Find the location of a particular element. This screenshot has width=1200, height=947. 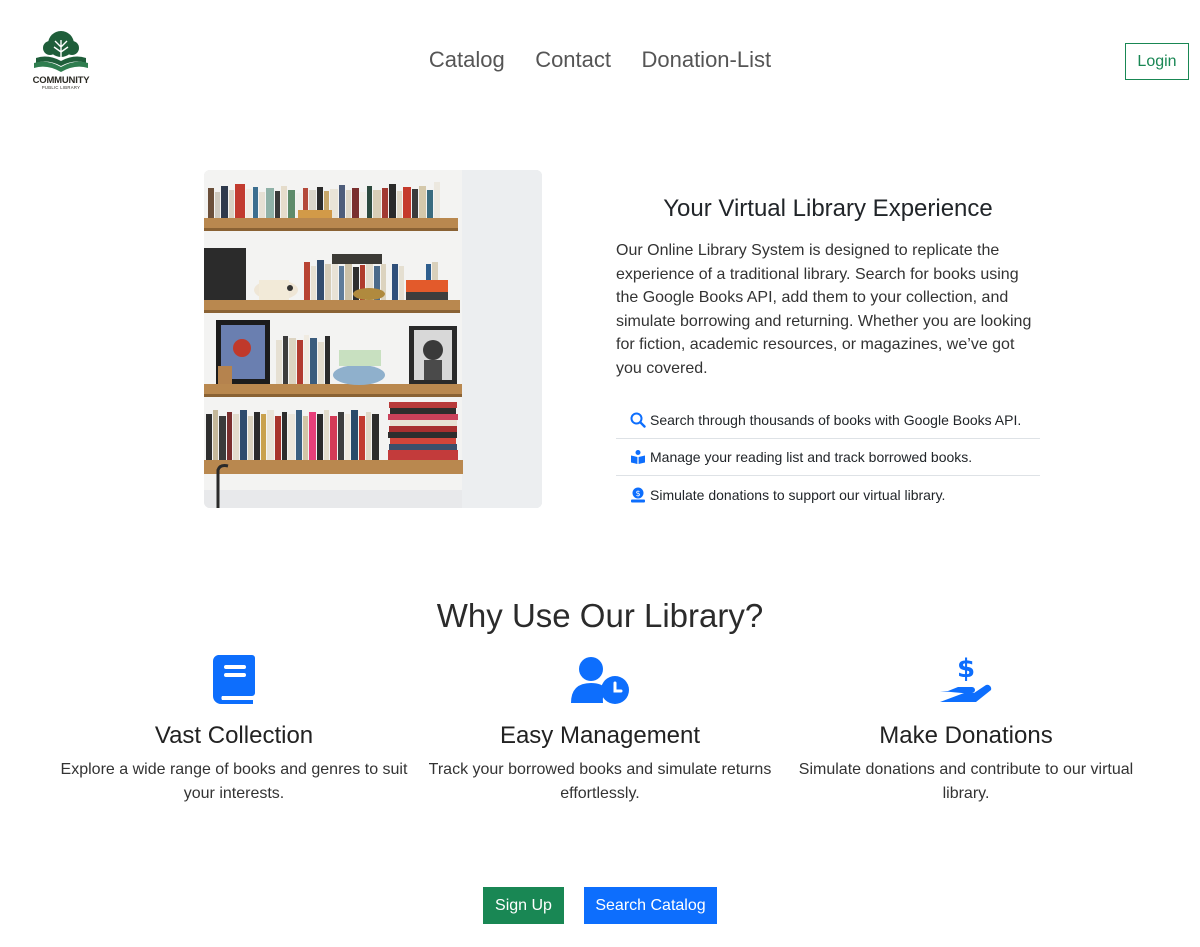

sign-up-button: Sign Up is located at coordinates (523, 905).